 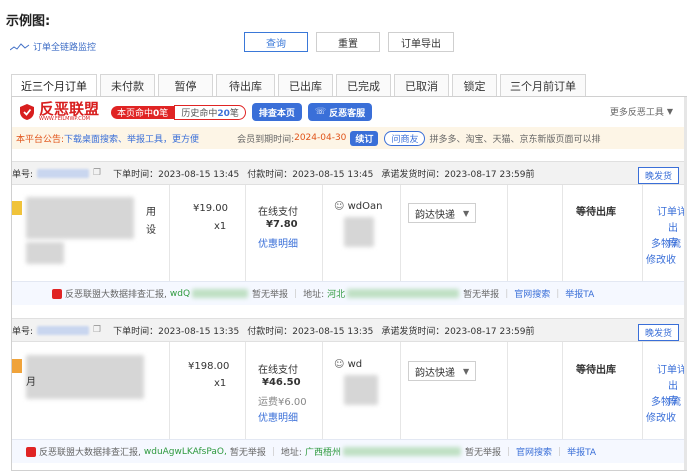 What do you see at coordinates (322, 453) in the screenshot?
I see `risk-address: 广西梧州` at bounding box center [322, 453].